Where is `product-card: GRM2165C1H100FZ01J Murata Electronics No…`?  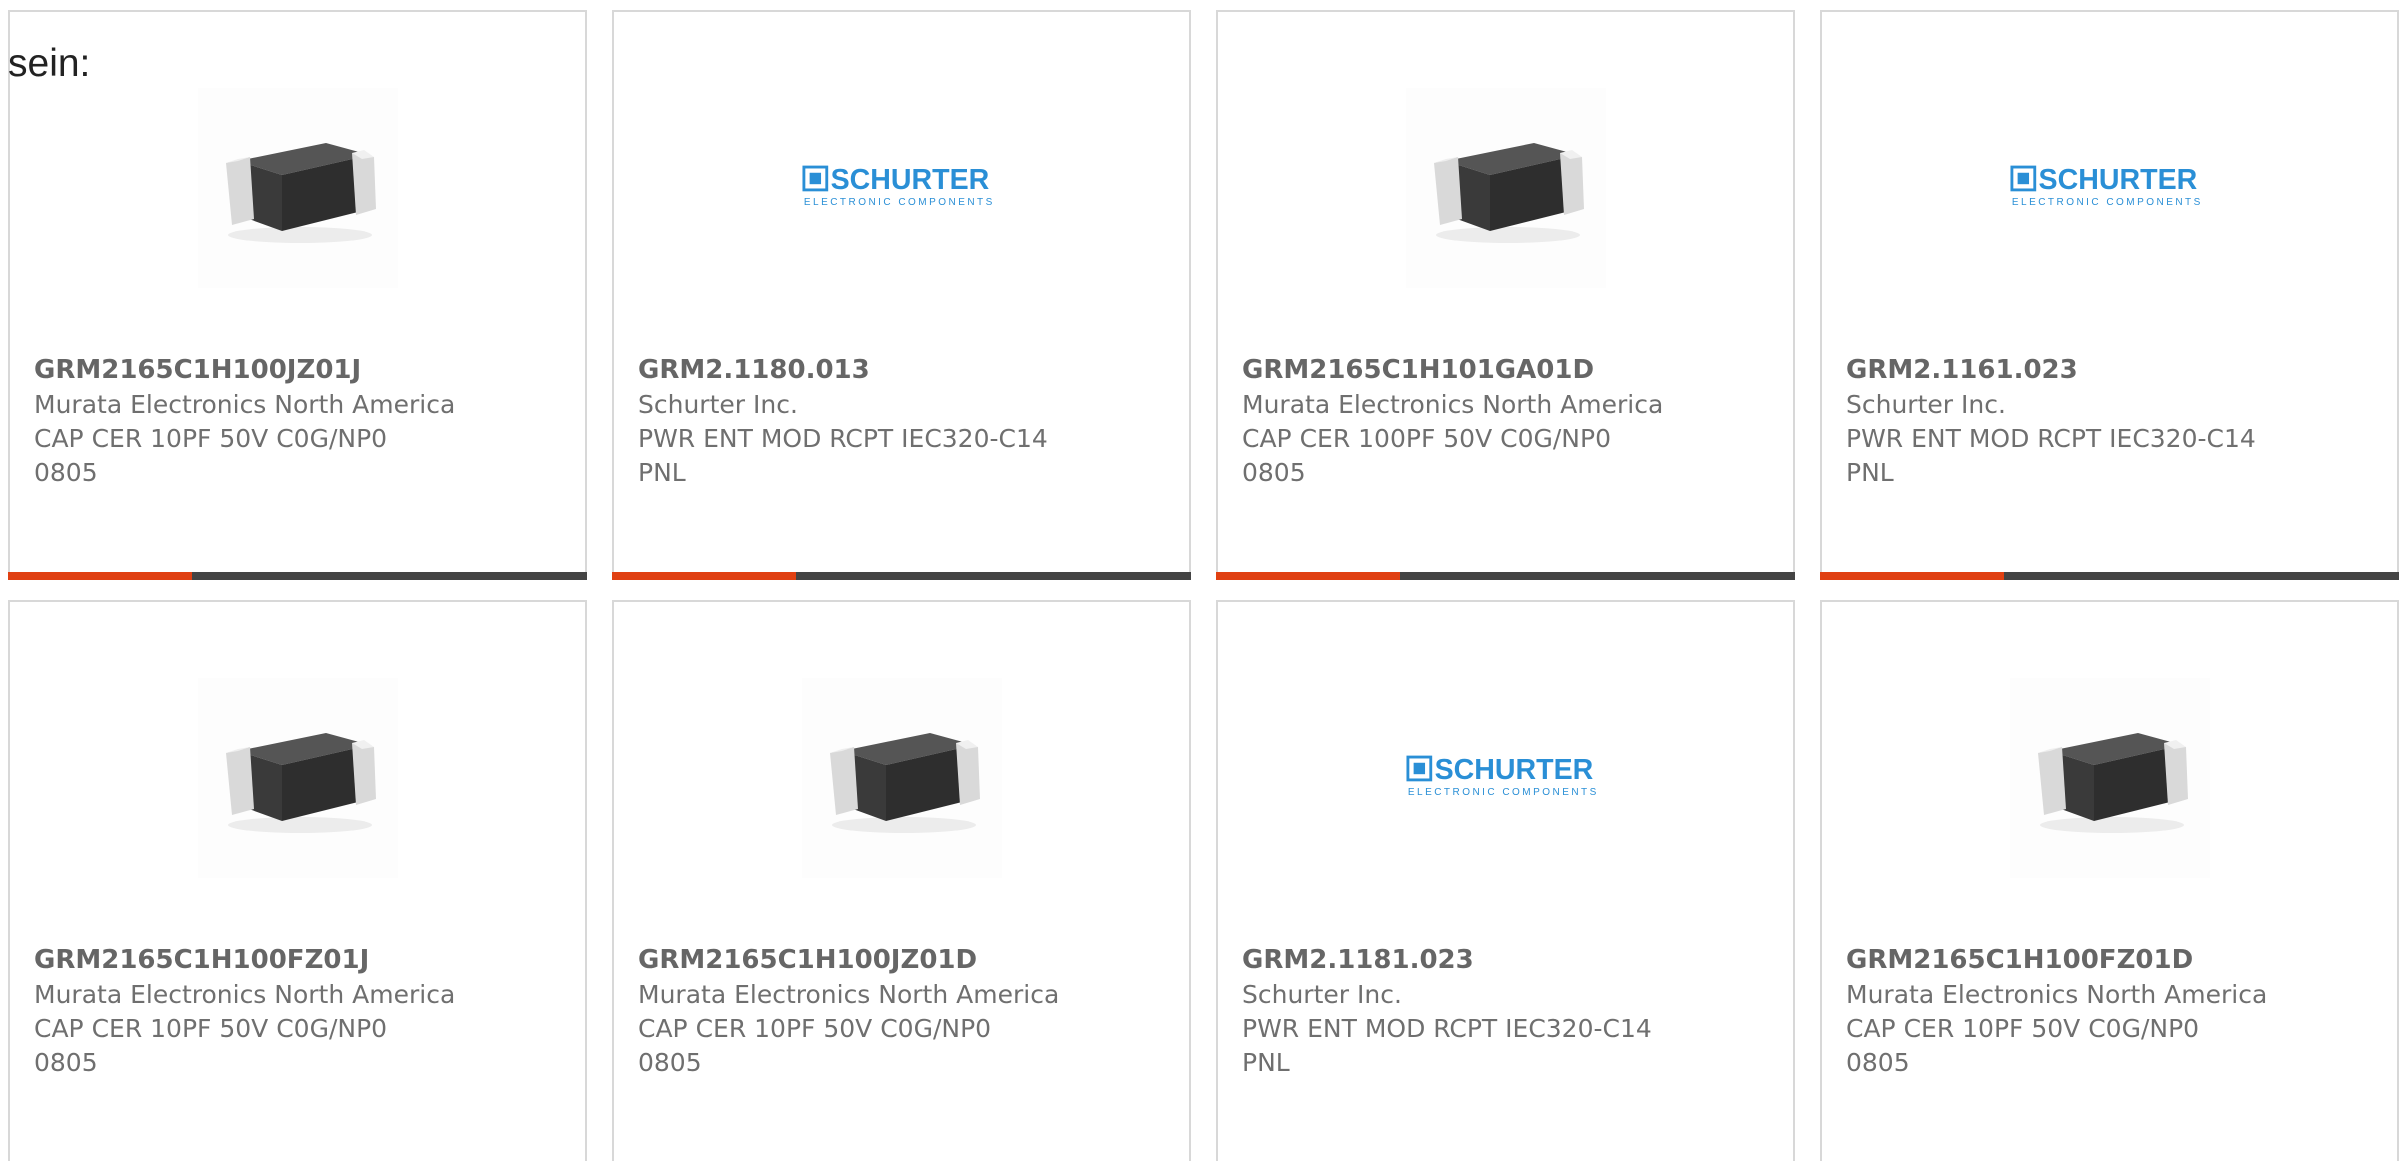
product-card: GRM2165C1H100FZ01J Murata Electronics No… is located at coordinates (297, 880).